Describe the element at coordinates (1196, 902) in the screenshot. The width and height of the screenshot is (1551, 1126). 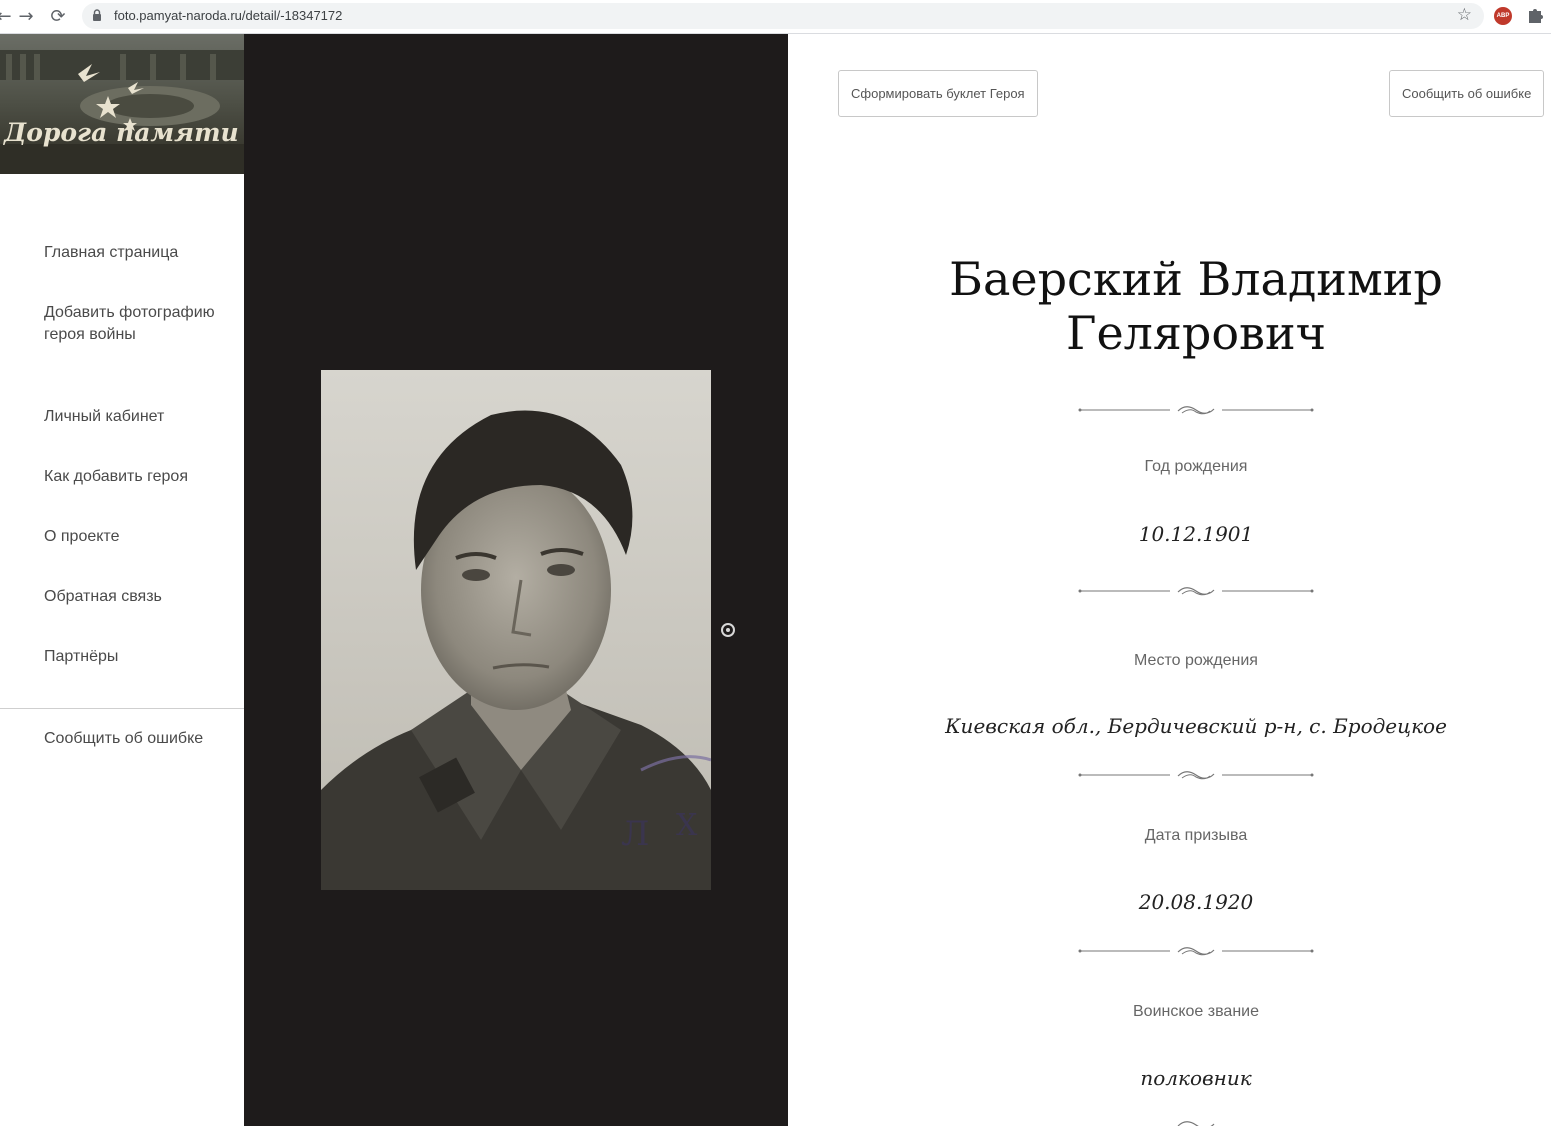
I see `field-value-conscription-date: 20.08.1920` at that location.